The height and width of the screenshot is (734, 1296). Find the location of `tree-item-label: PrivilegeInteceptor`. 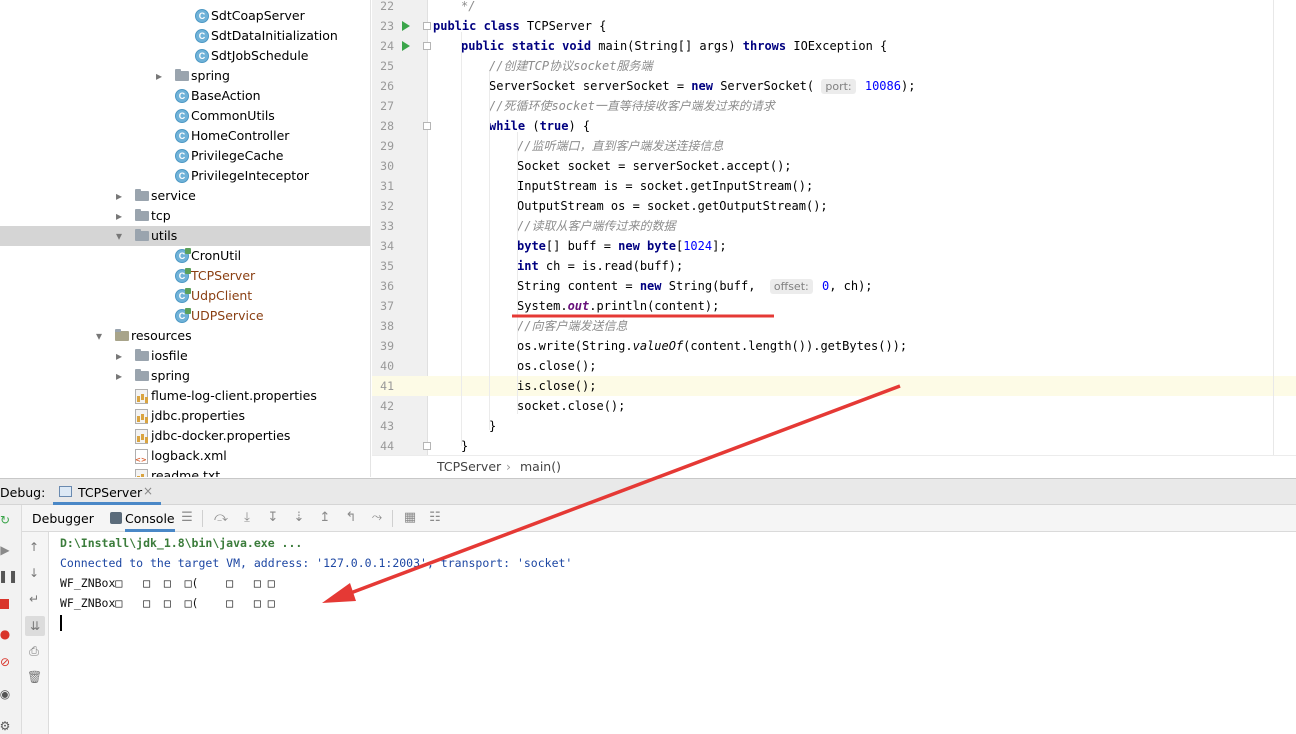

tree-item-label: PrivilegeInteceptor is located at coordinates (250, 175).